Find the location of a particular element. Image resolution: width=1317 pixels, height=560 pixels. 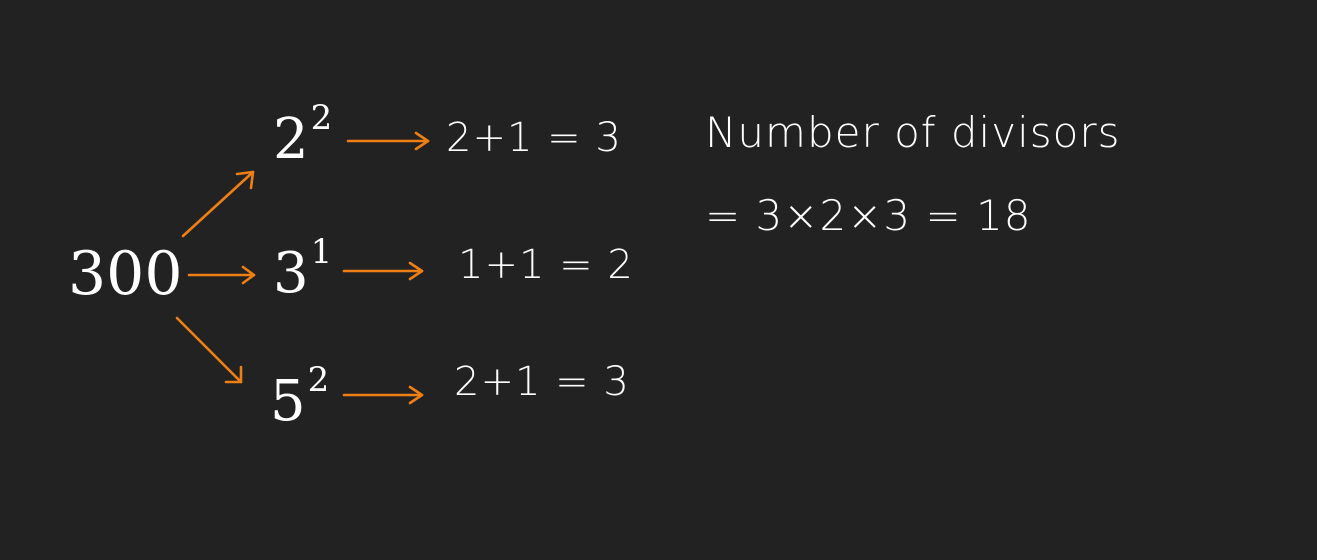

factor-5: 52 is located at coordinates (299, 396).